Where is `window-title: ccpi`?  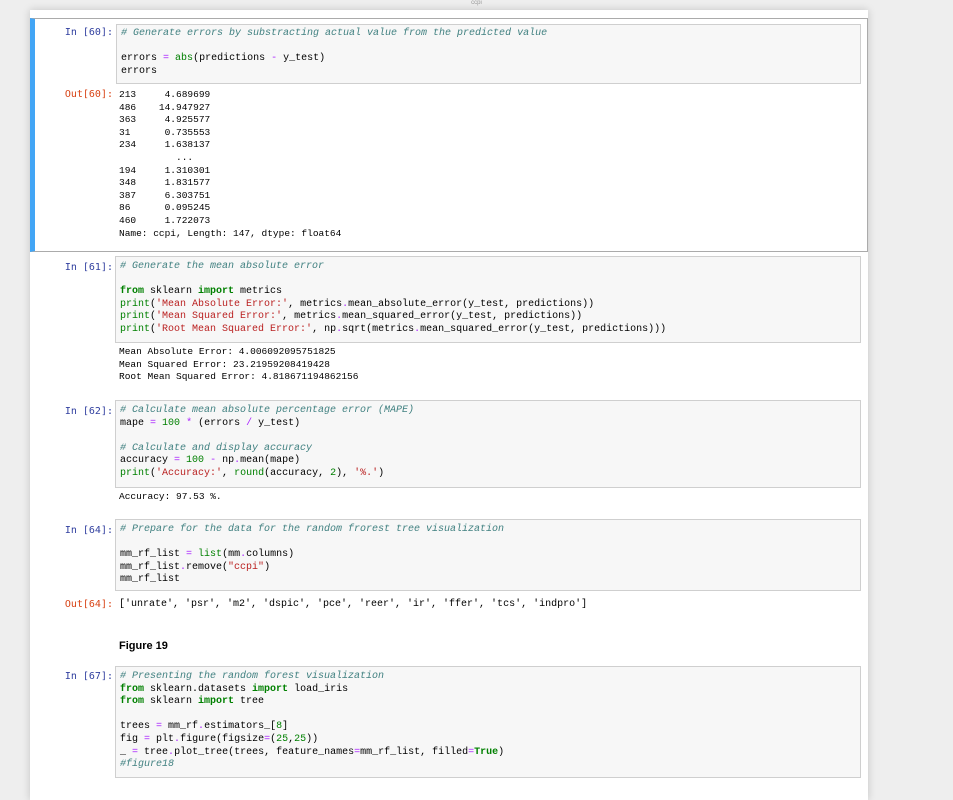 window-title: ccpi is located at coordinates (476, 3).